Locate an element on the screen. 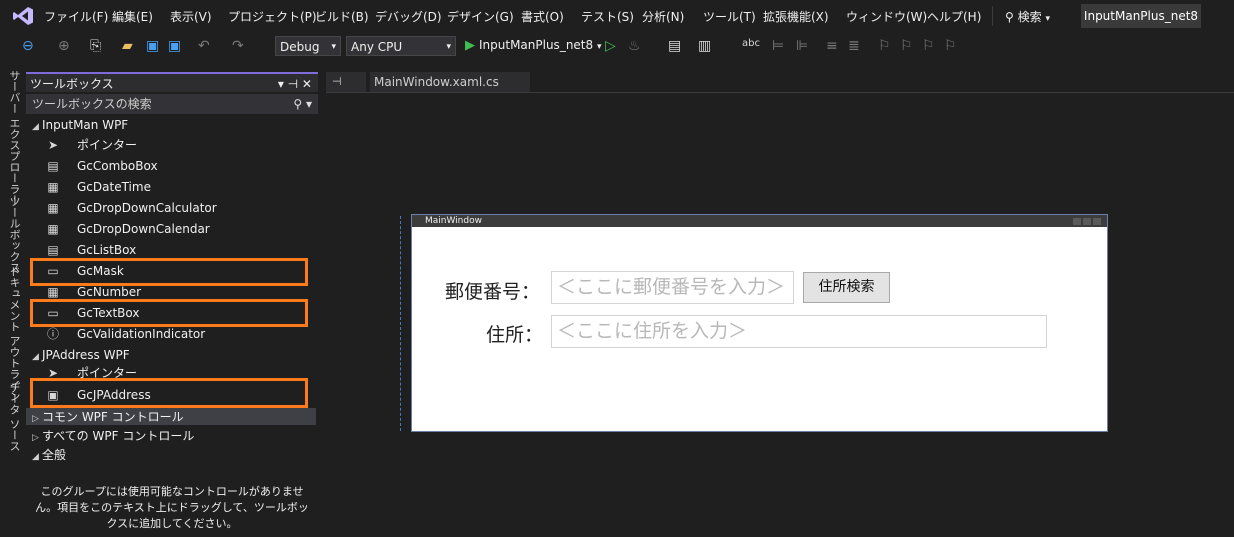 The image size is (1234, 537). visual-studio-logo-icon is located at coordinates (23, 16).